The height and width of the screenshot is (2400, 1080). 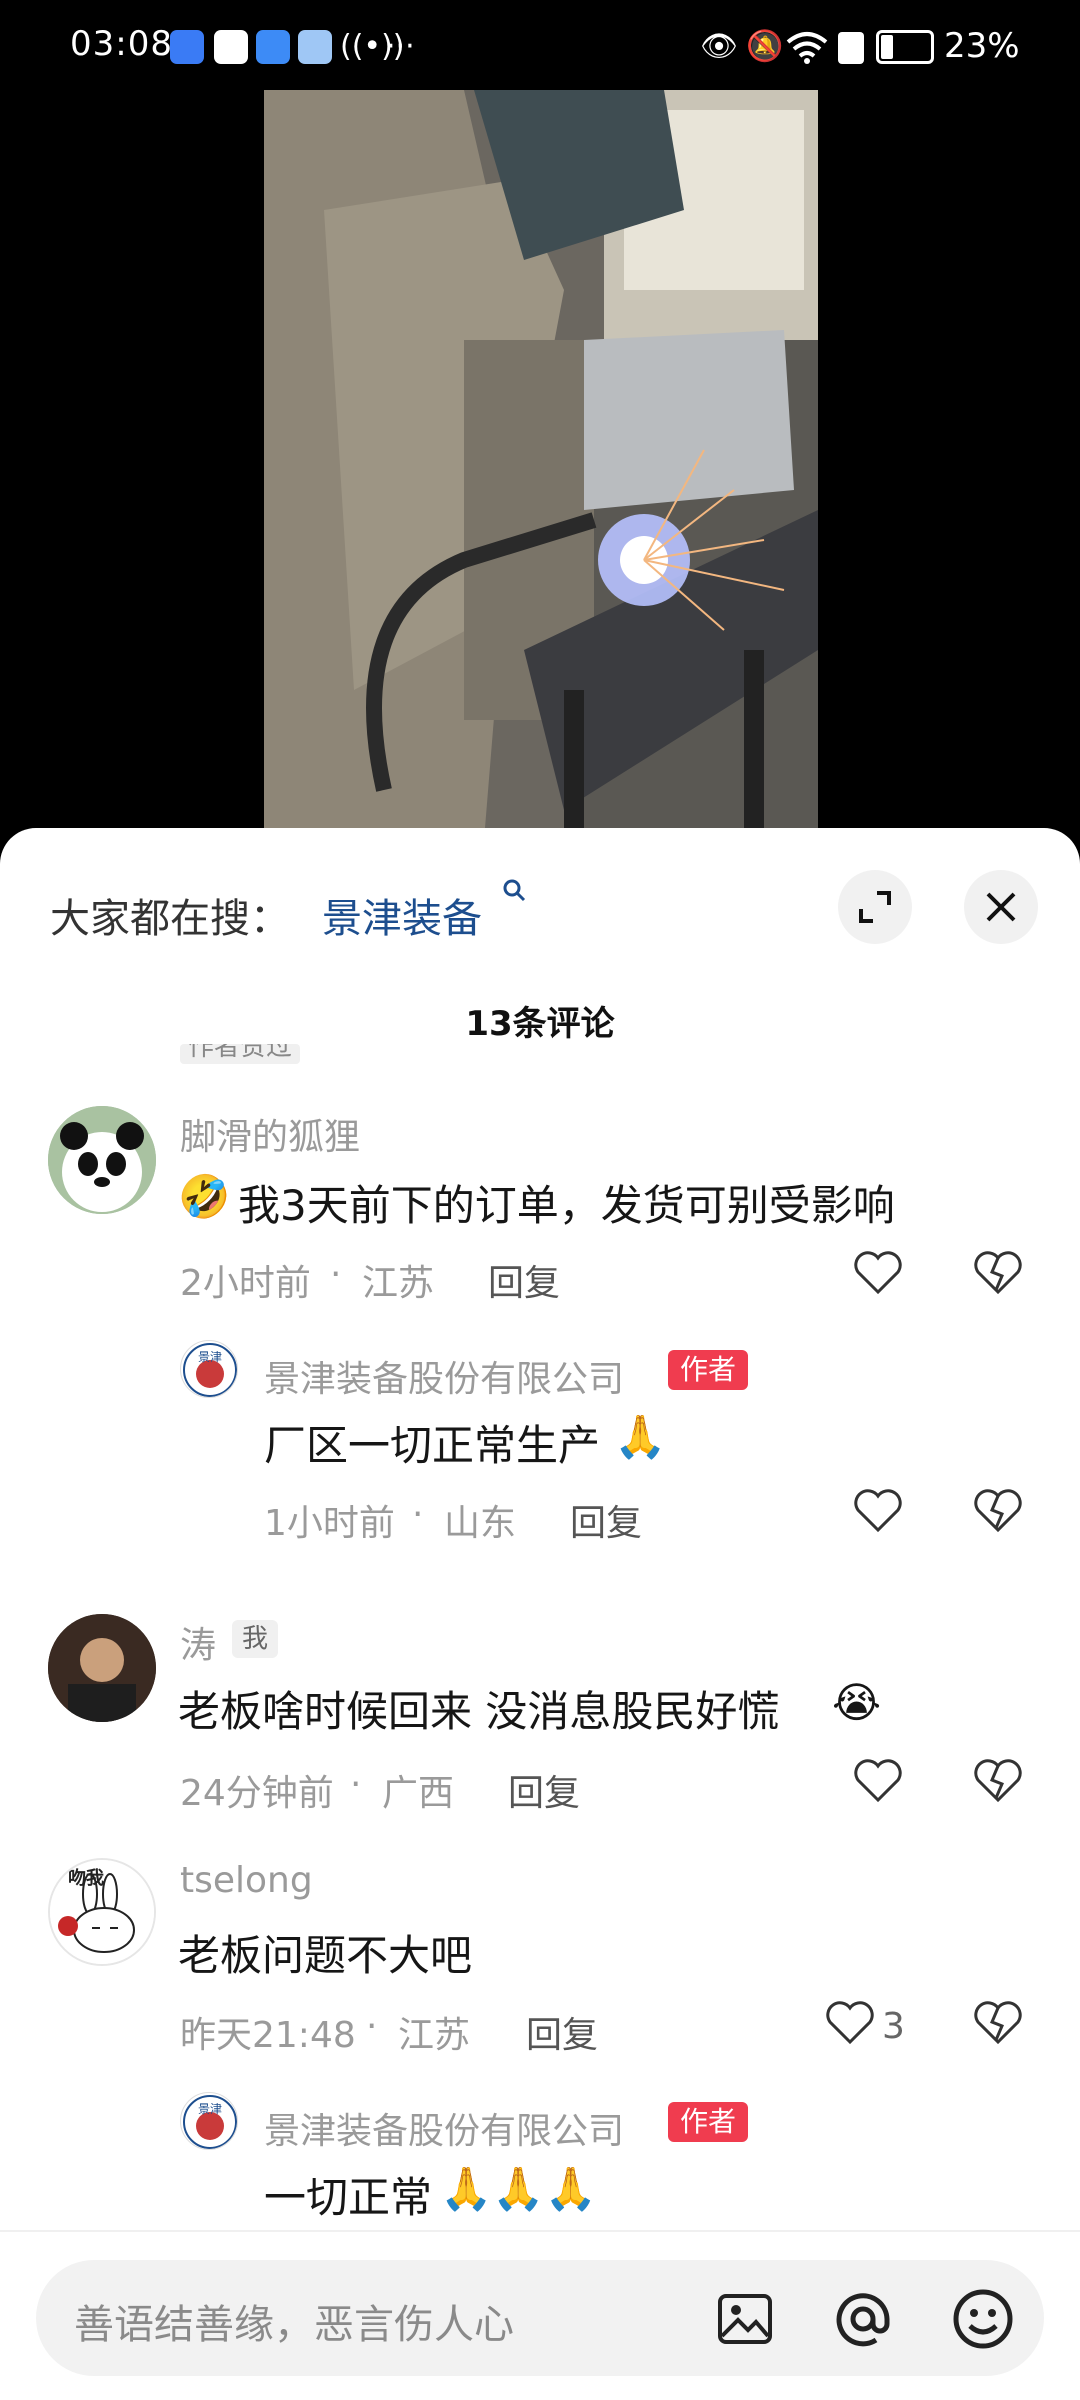 What do you see at coordinates (245, 1283) in the screenshot?
I see `comment-time: 2小时前` at bounding box center [245, 1283].